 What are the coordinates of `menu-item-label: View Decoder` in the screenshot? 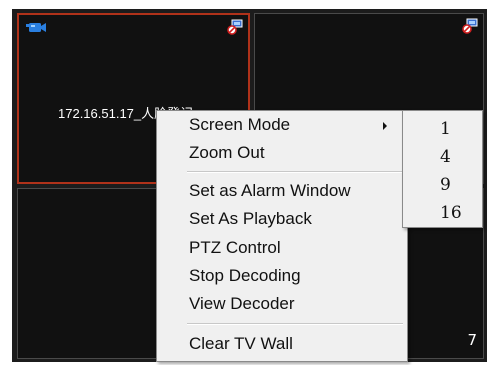 It's located at (242, 303).